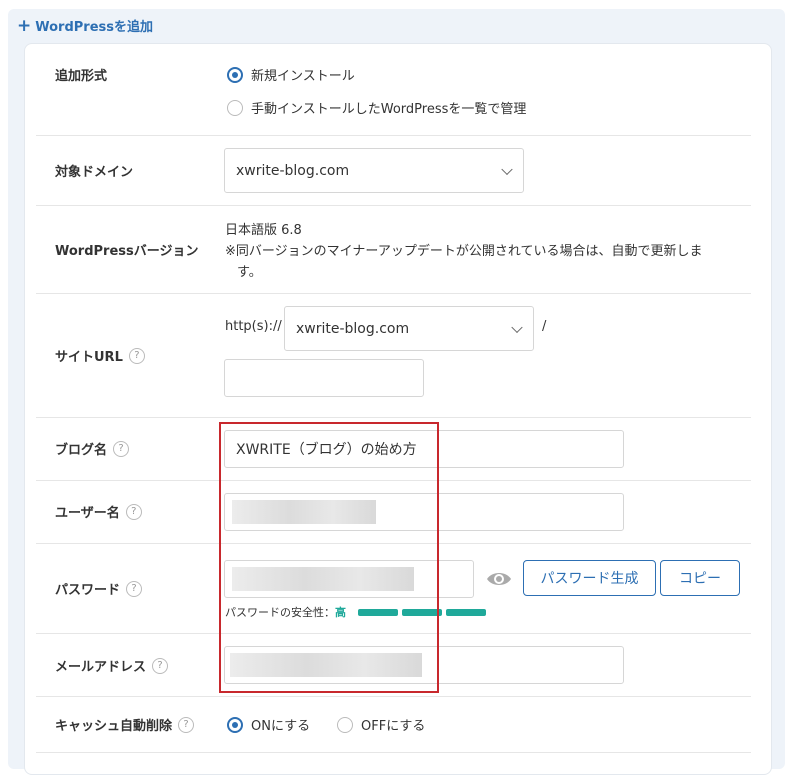  What do you see at coordinates (281, 726) in the screenshot?
I see `radio-cache-on-label: ONにする` at bounding box center [281, 726].